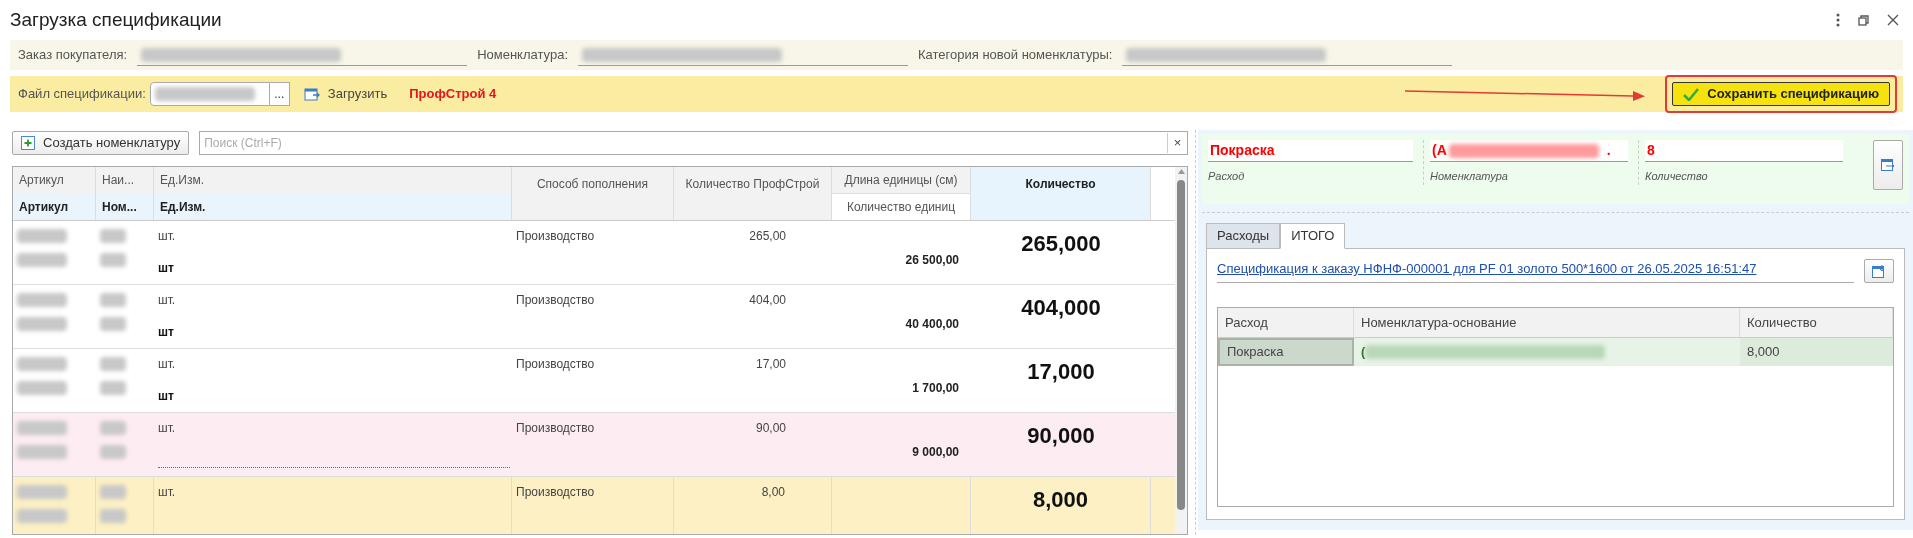 The image size is (1913, 538). Describe the element at coordinates (1781, 94) in the screenshot. I see `save-button: Сохранить спецификацию` at that location.